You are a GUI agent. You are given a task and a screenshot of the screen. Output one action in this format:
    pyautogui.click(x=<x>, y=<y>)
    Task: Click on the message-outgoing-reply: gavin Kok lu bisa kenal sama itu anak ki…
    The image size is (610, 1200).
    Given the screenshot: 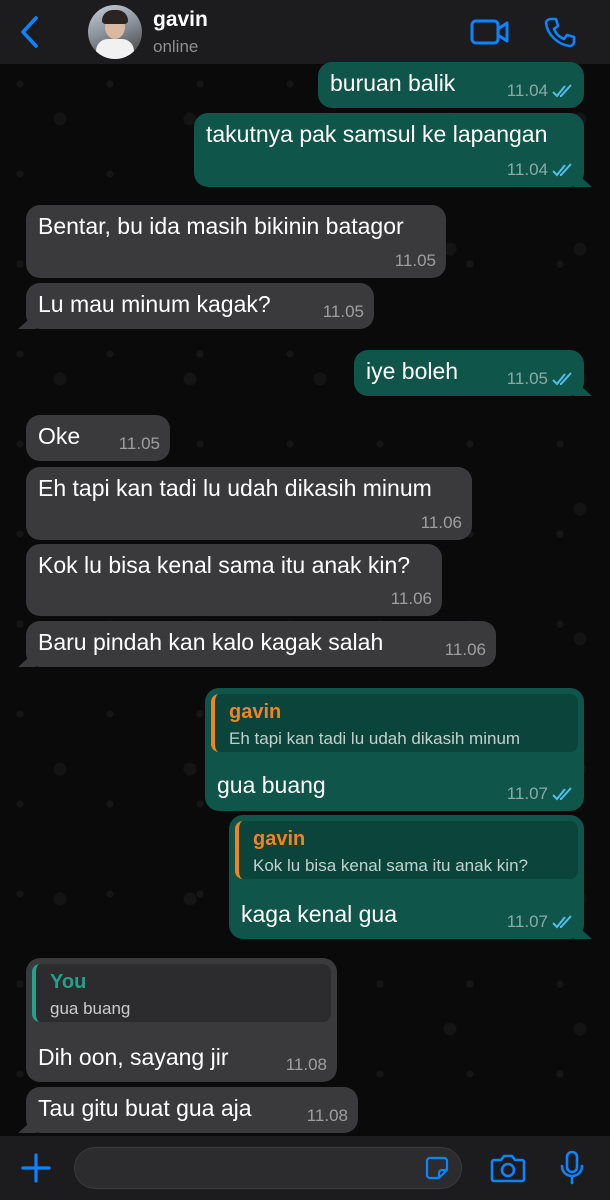 What is the action you would take?
    pyautogui.click(x=406, y=877)
    